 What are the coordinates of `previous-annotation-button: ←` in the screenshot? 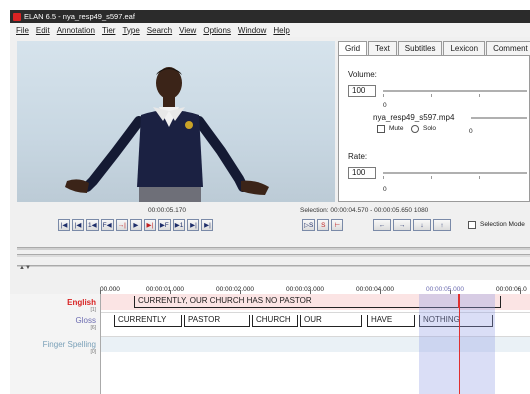 It's located at (382, 225).